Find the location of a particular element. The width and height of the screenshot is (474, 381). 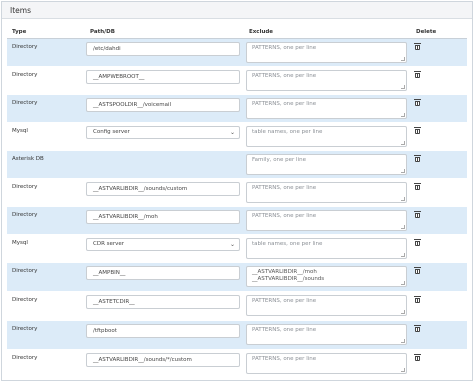

server-select: Config server ⌄ is located at coordinates (163, 132).